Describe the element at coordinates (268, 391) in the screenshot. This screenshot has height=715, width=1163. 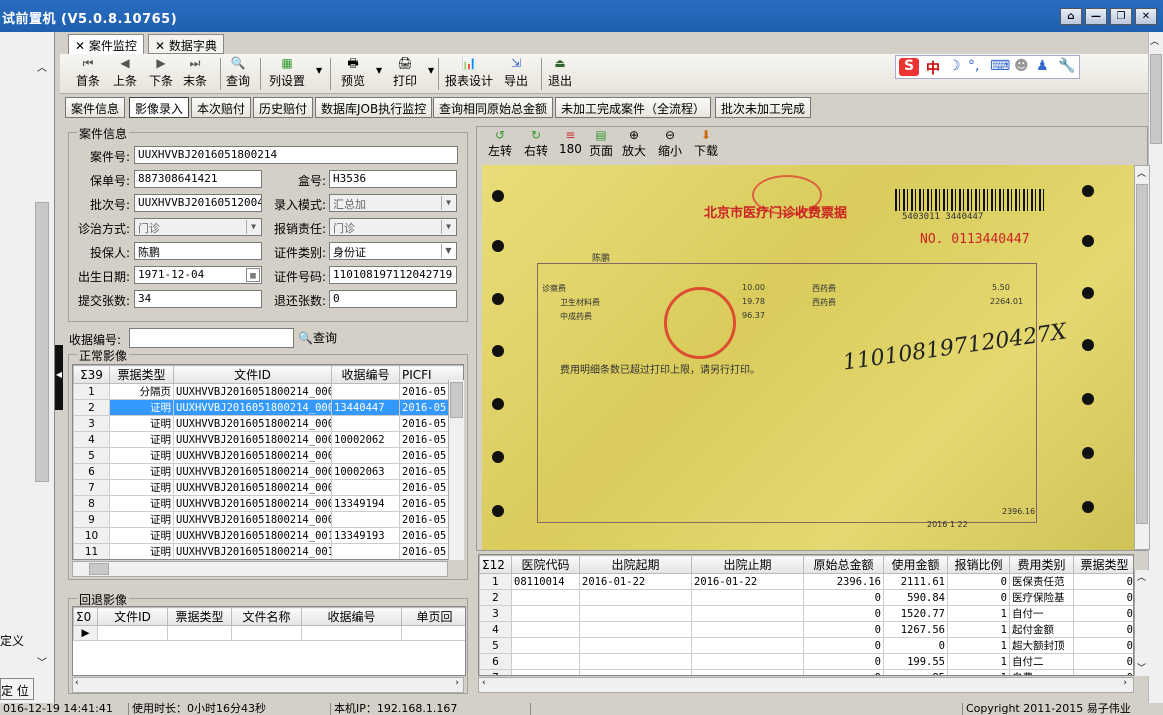
I see `table-row: 1 分隔页 UUXHVVBJ2016051800214_0001 2016-05-` at that location.